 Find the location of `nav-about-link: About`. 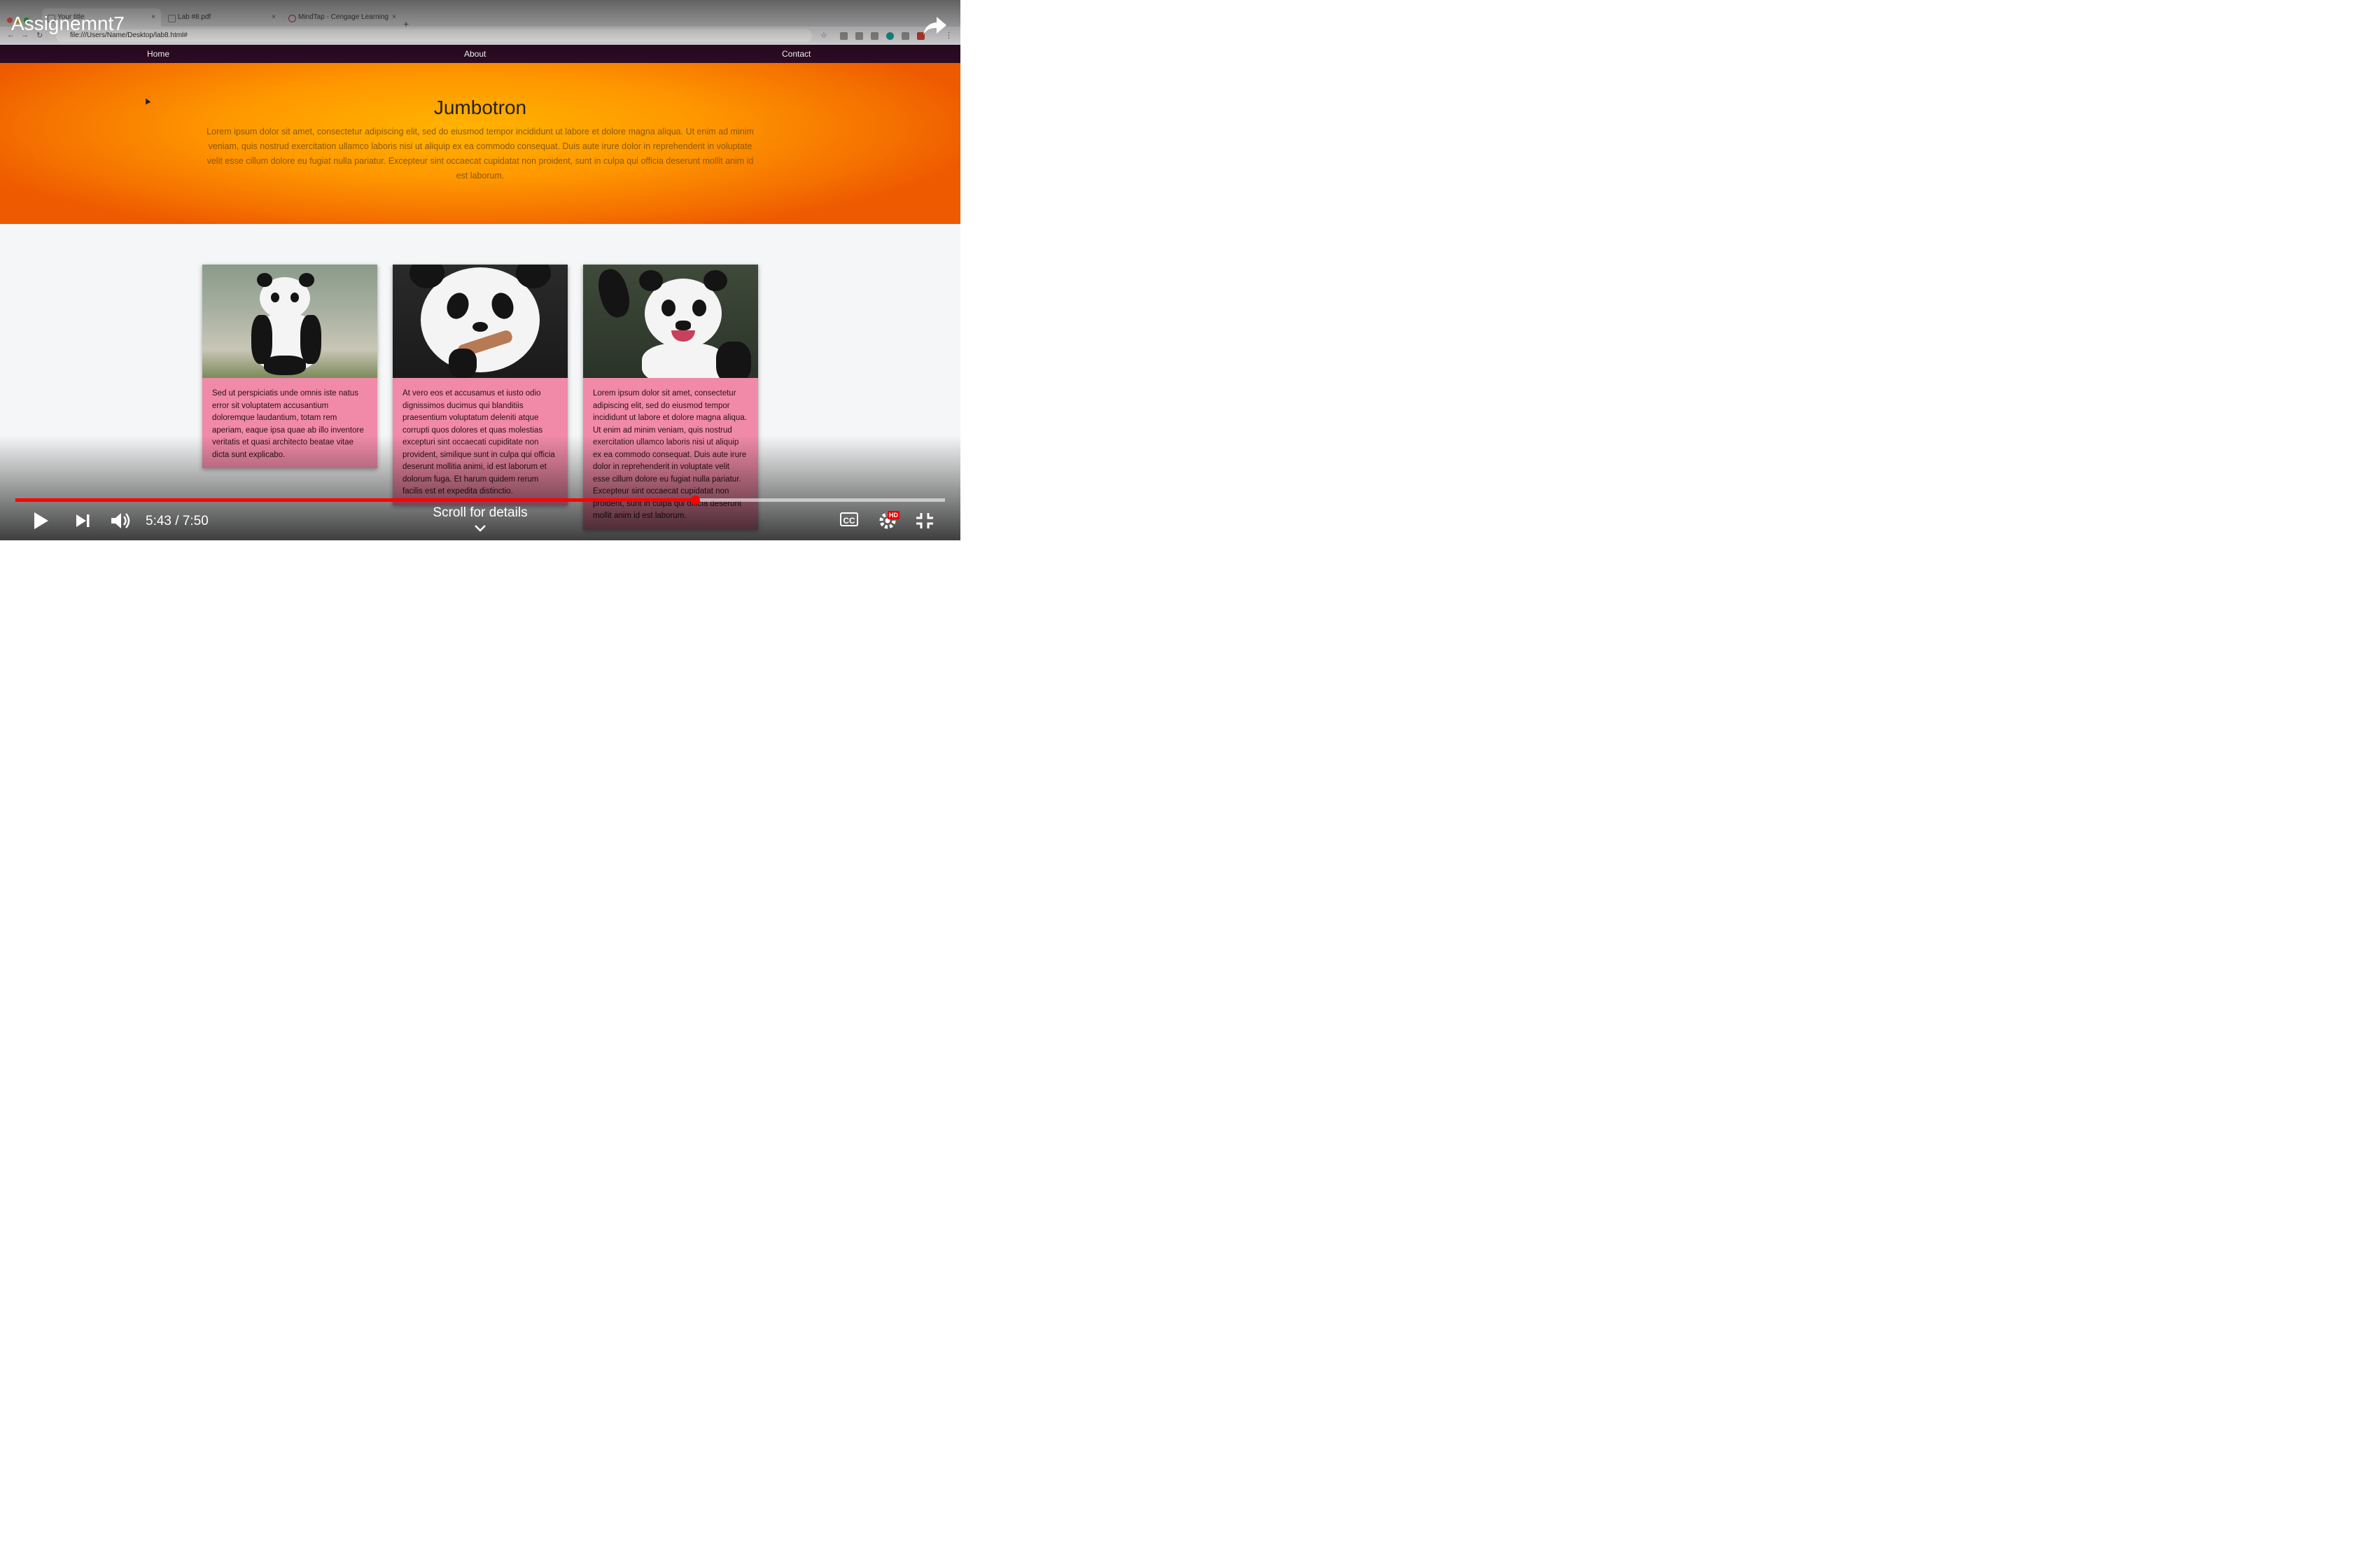

nav-about-link: About is located at coordinates (475, 54).